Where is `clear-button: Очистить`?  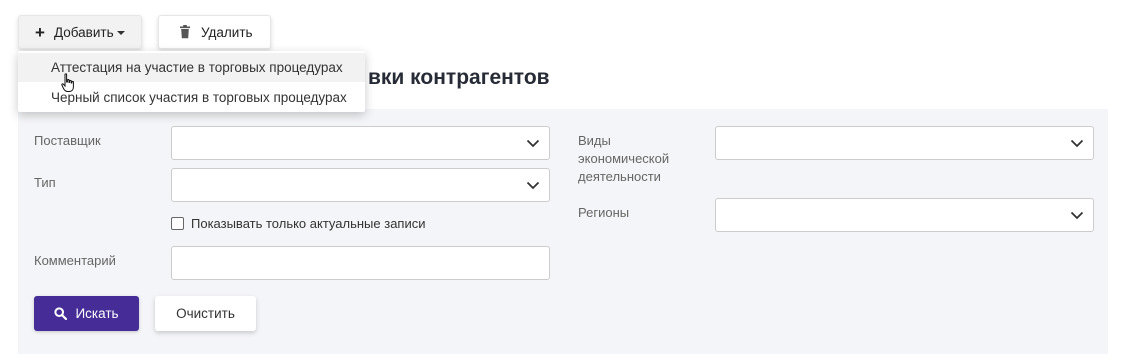 clear-button: Очистить is located at coordinates (205, 313).